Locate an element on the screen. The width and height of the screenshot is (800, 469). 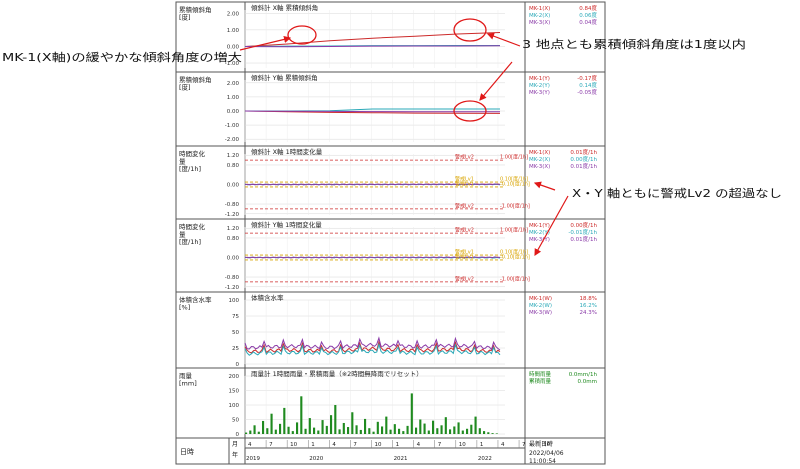
update-date: 2022/04/06 is located at coordinates (546, 453).